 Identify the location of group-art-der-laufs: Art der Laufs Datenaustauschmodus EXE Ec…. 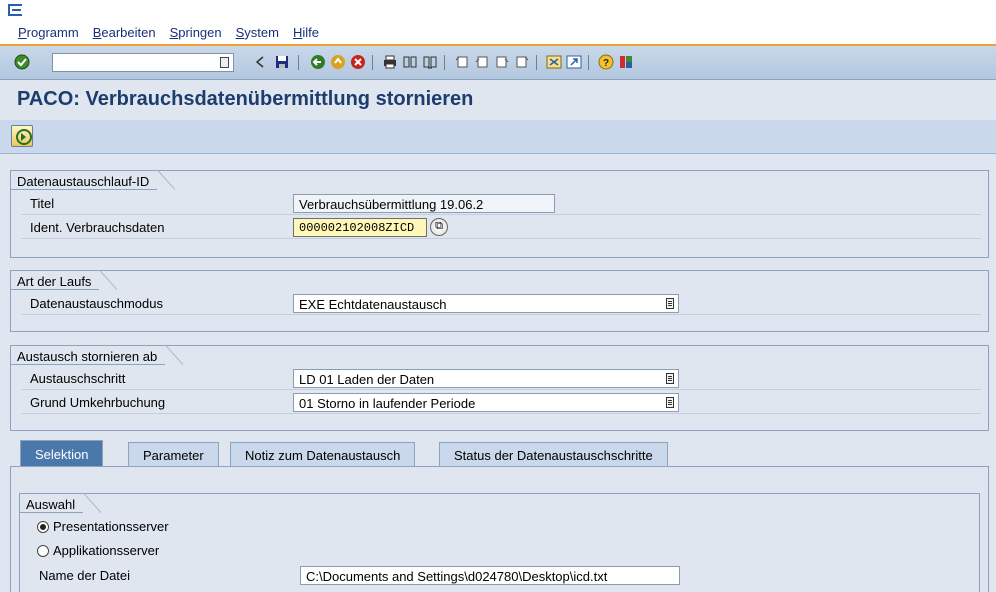
(499, 301).